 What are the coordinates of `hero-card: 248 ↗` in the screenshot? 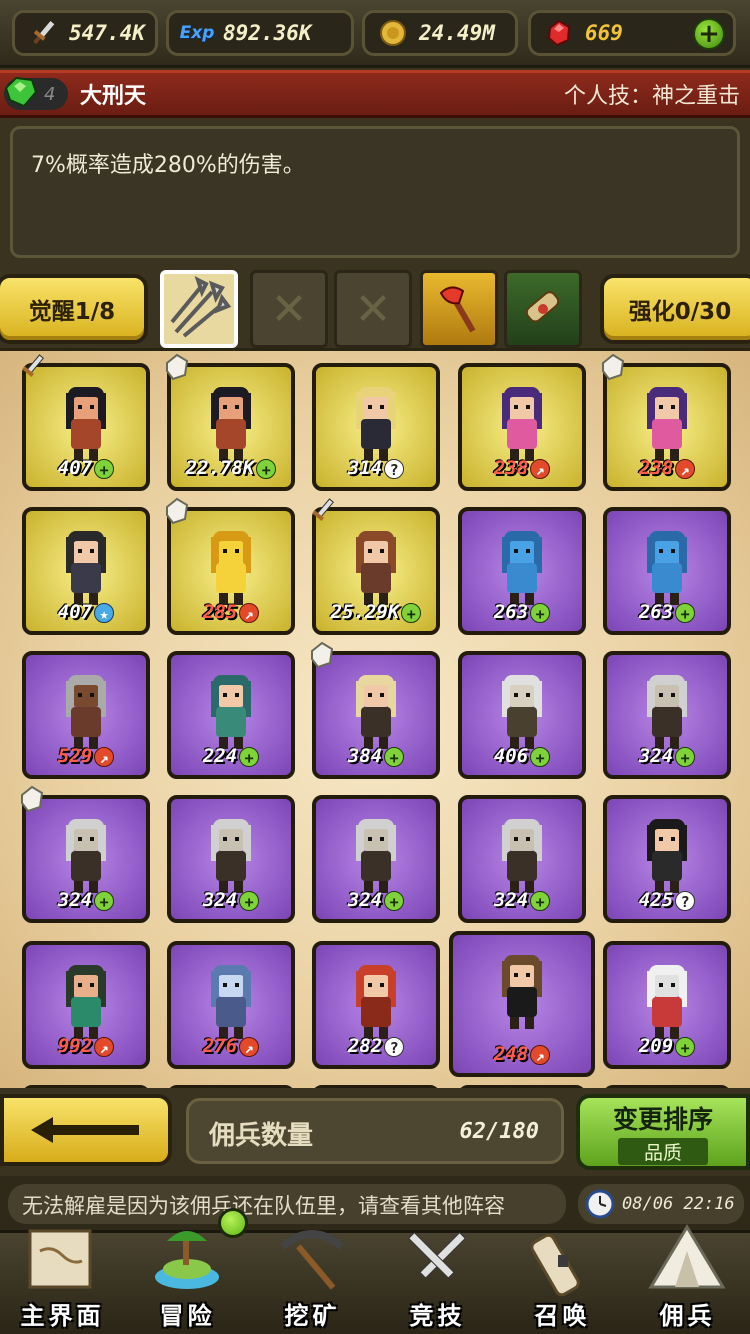 It's located at (522, 1004).